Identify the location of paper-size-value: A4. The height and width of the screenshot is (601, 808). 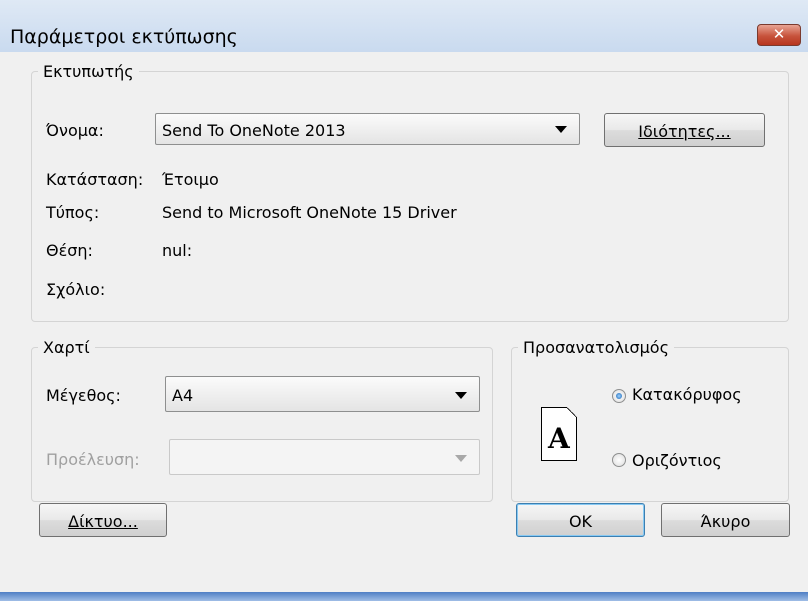
(183, 395).